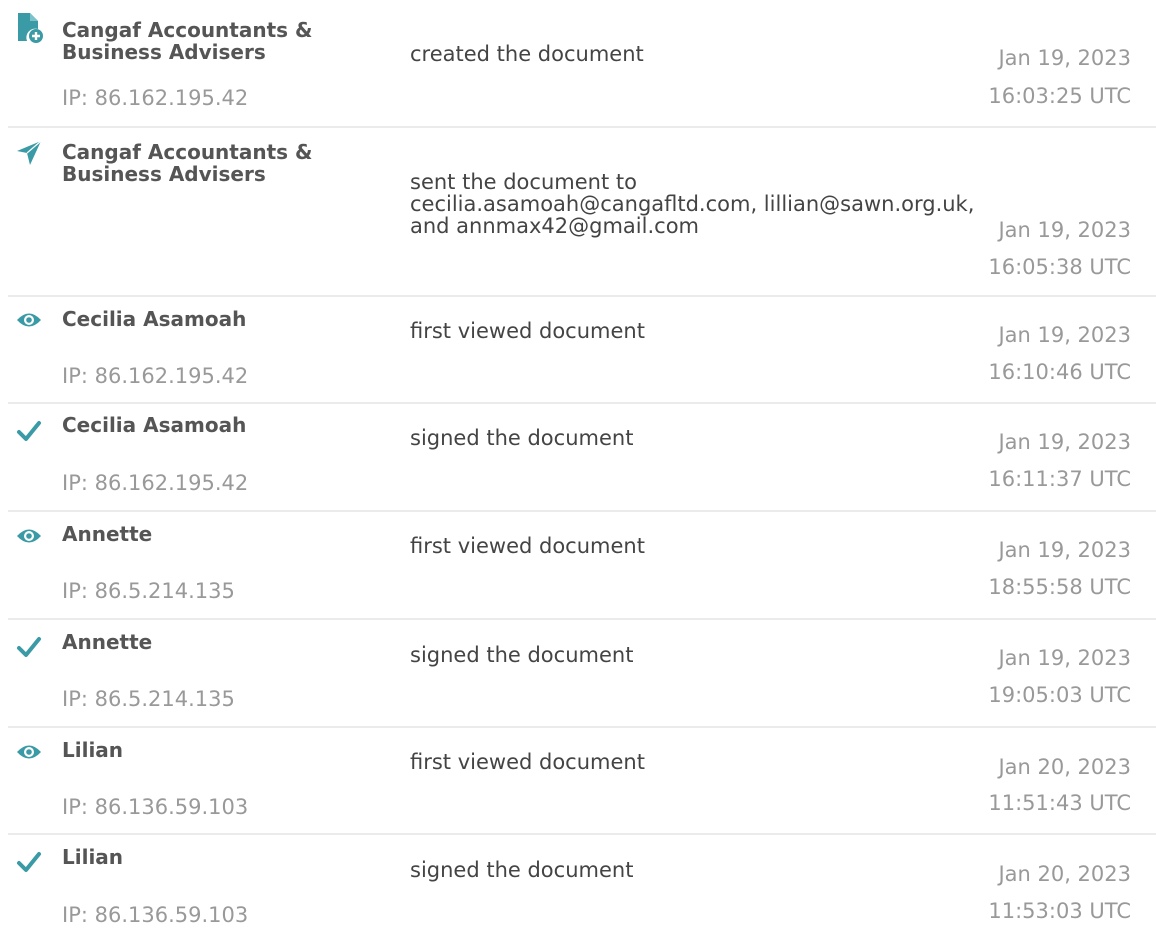 Image resolution: width=1156 pixels, height=938 pixels. Describe the element at coordinates (1059, 587) in the screenshot. I see `event-time: 18:55:58 UTC` at that location.